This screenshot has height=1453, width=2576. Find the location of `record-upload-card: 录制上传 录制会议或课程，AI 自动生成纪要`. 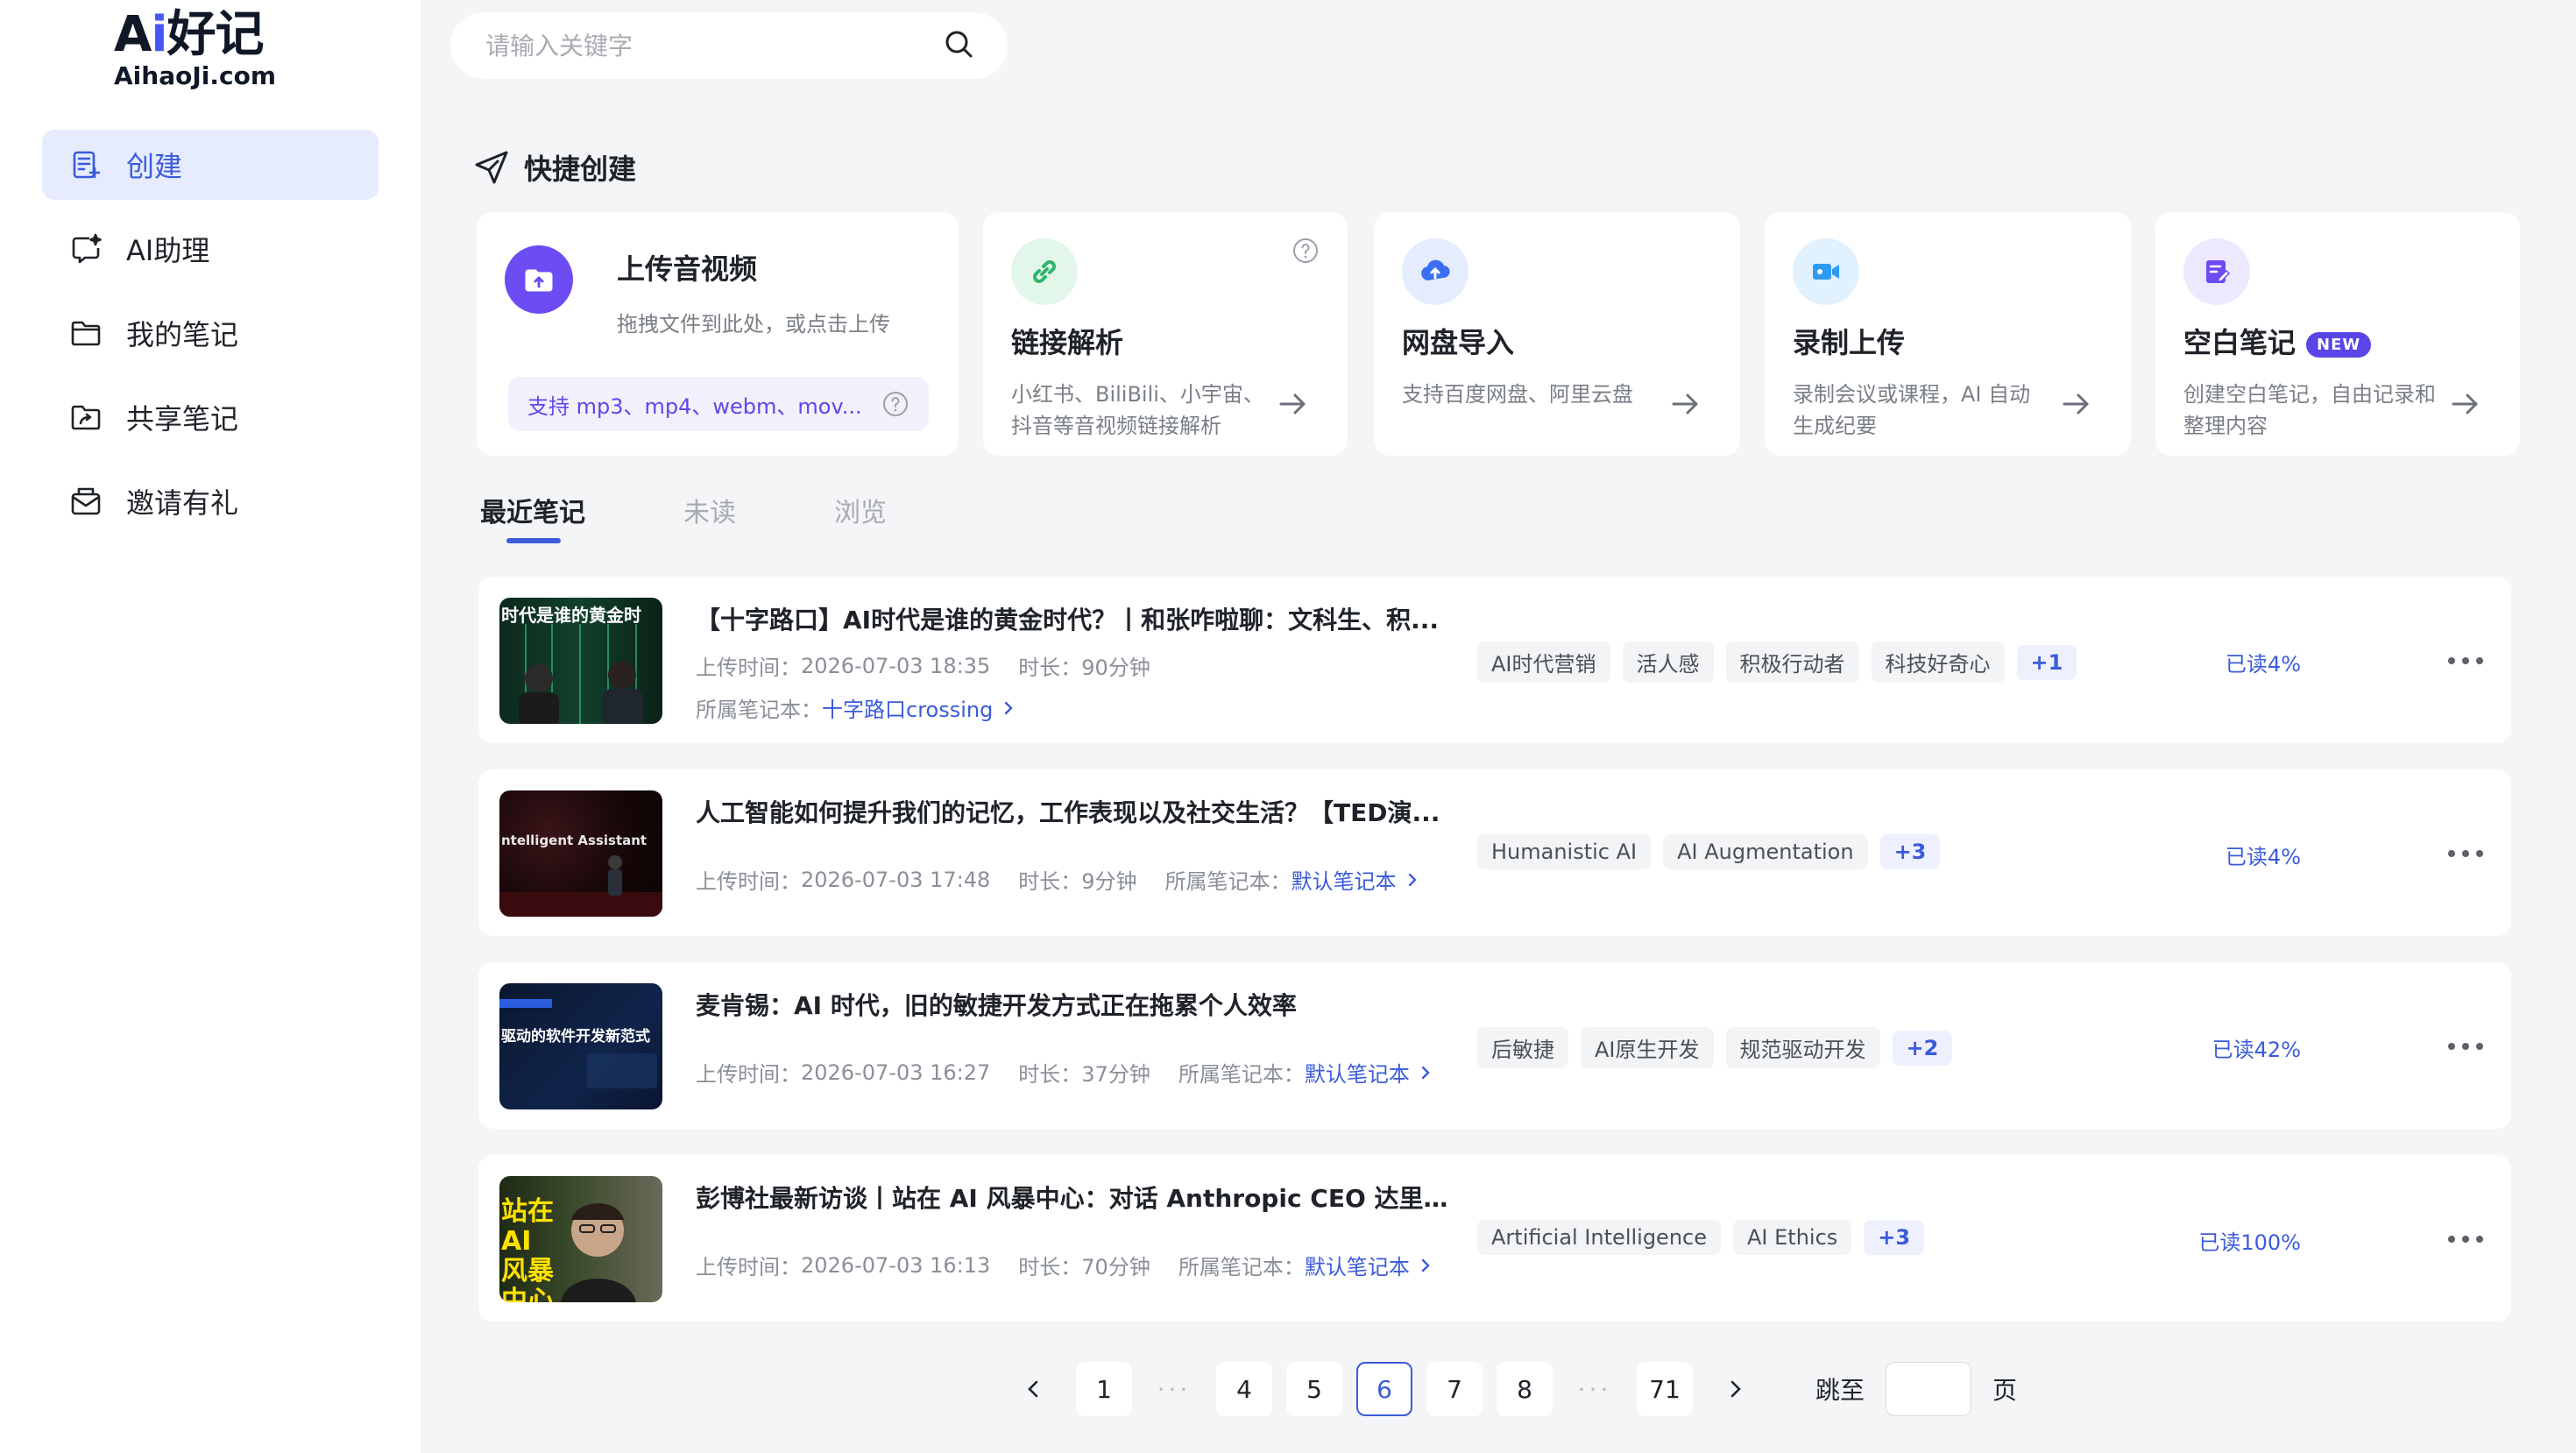

record-upload-card: 录制上传 录制会议或课程，AI 自动生成纪要 is located at coordinates (1948, 334).